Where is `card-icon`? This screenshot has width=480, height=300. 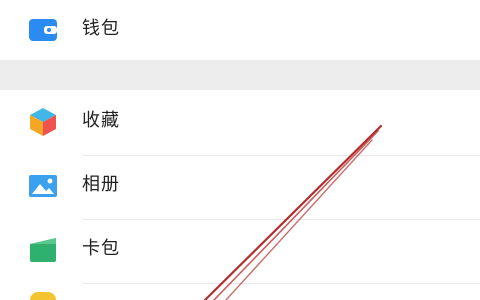 card-icon is located at coordinates (43, 250).